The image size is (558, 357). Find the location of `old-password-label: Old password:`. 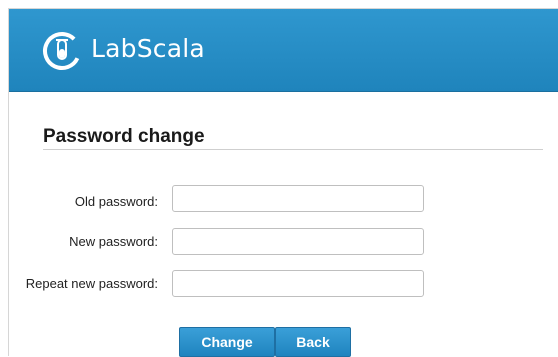

old-password-label: Old password: is located at coordinates (116, 201).